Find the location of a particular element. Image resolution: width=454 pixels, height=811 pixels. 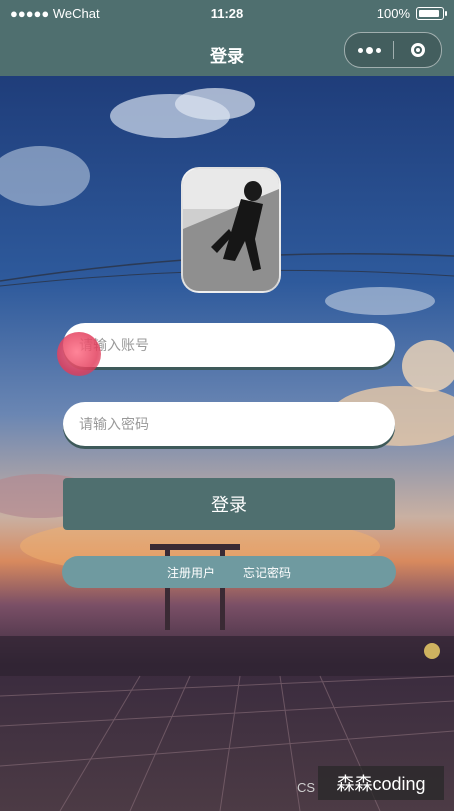

account-field is located at coordinates (229, 345).